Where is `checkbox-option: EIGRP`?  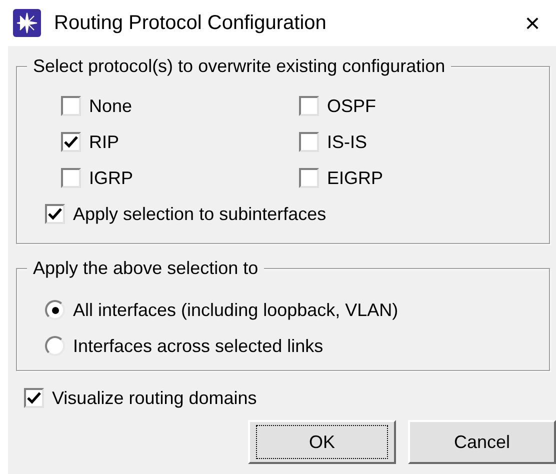 checkbox-option: EIGRP is located at coordinates (418, 178).